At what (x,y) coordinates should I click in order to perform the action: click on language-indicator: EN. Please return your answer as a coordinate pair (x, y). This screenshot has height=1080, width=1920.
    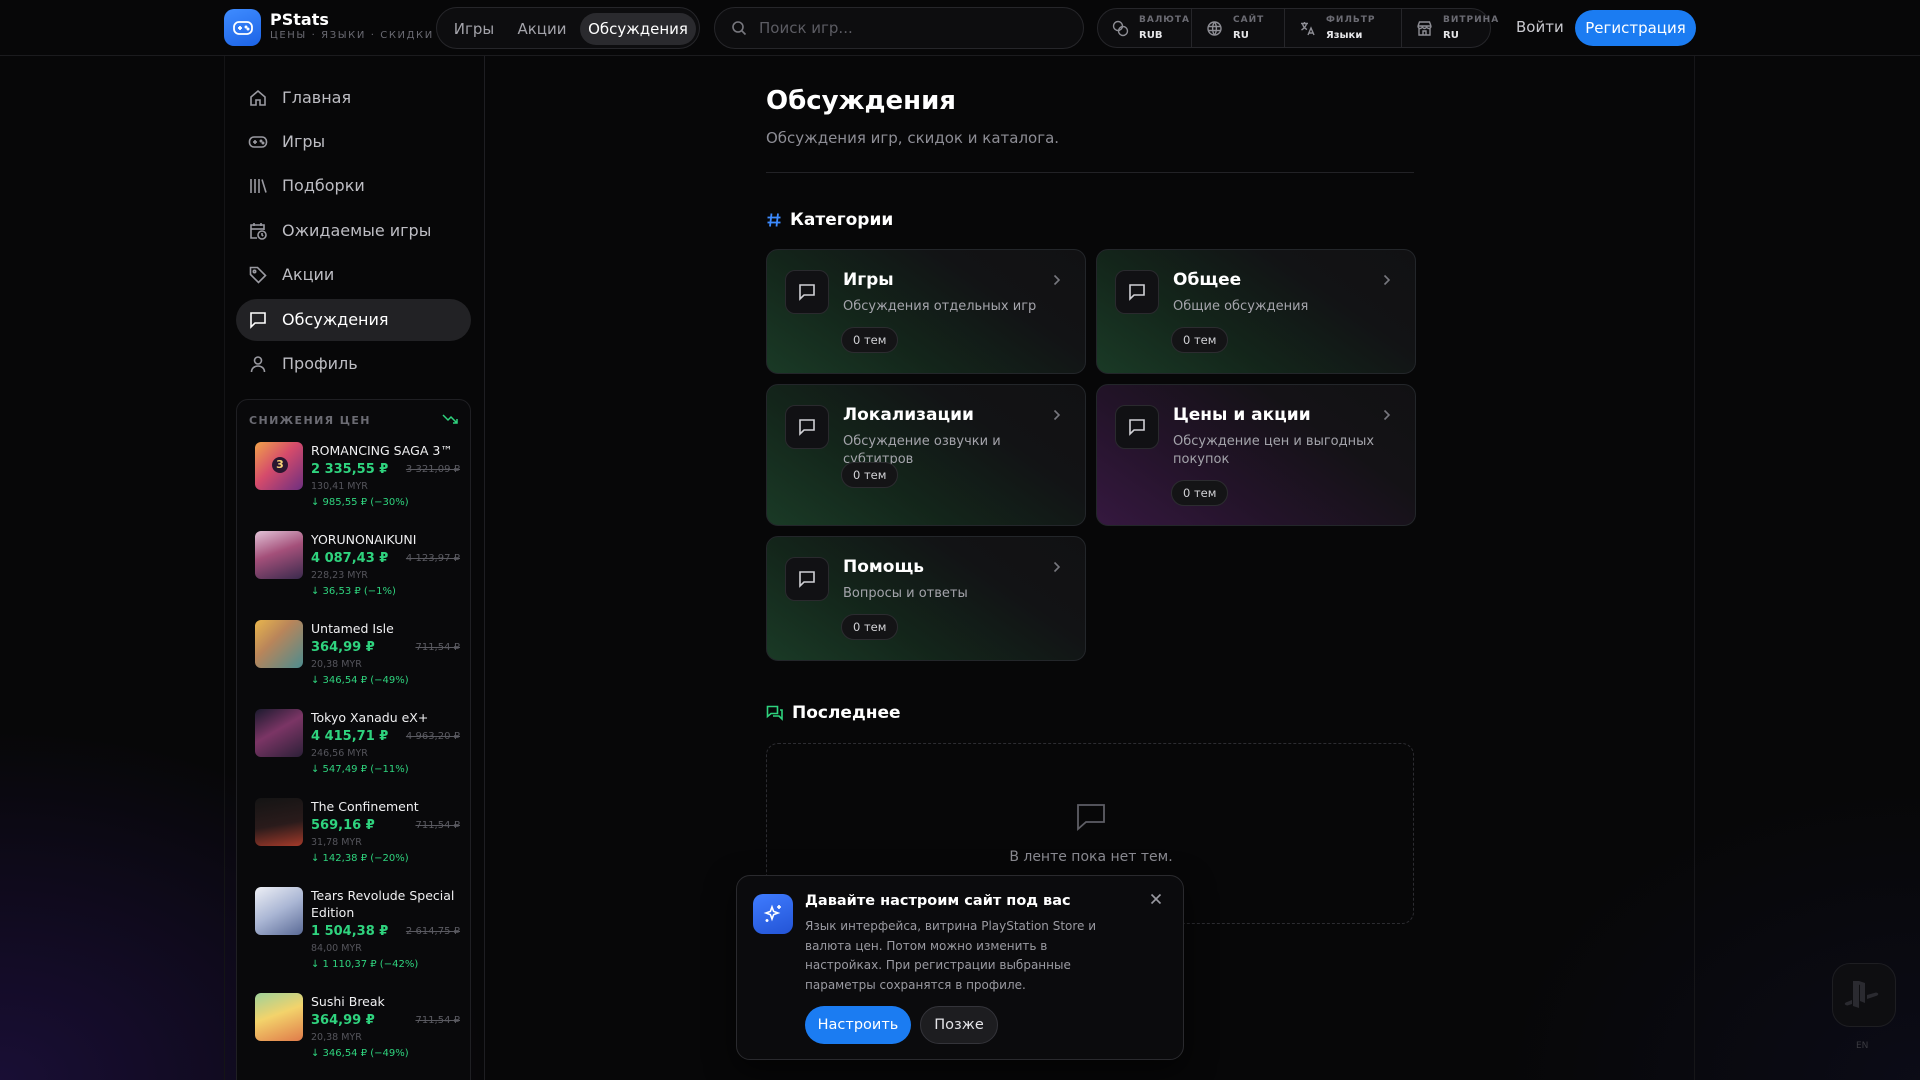
    Looking at the image, I should click on (1862, 1046).